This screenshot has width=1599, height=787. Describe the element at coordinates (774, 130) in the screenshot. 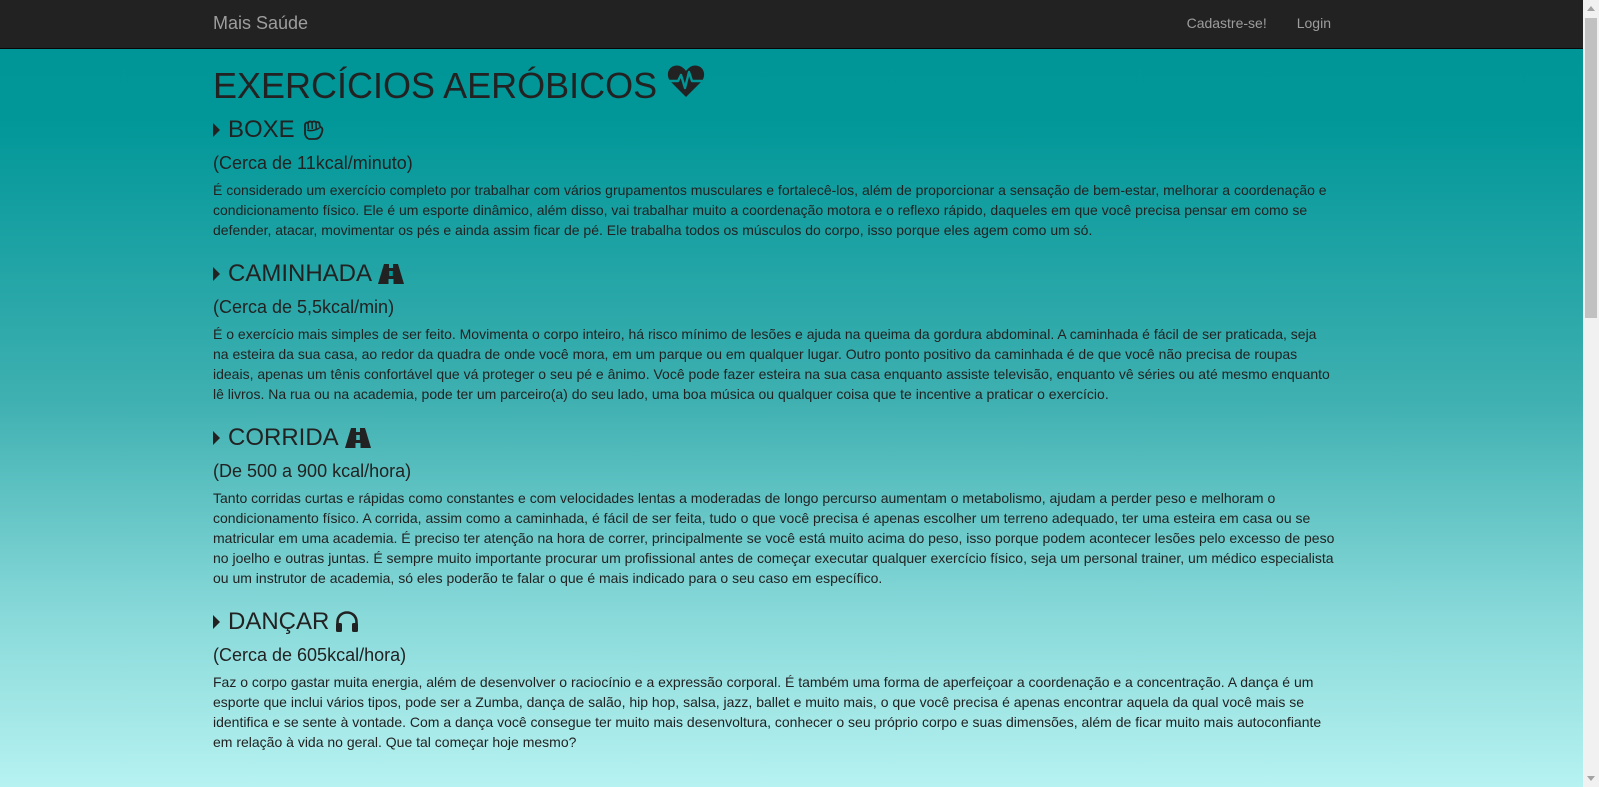

I see `section-title-boxe: BOXE` at that location.